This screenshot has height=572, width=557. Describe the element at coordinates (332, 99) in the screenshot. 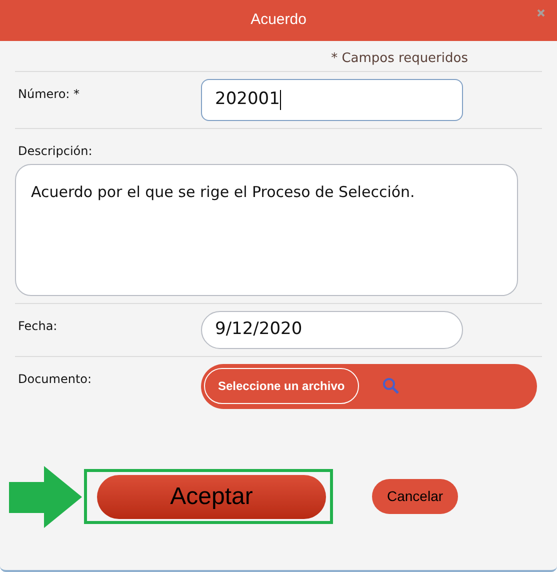

I see `number-field: 202001` at that location.